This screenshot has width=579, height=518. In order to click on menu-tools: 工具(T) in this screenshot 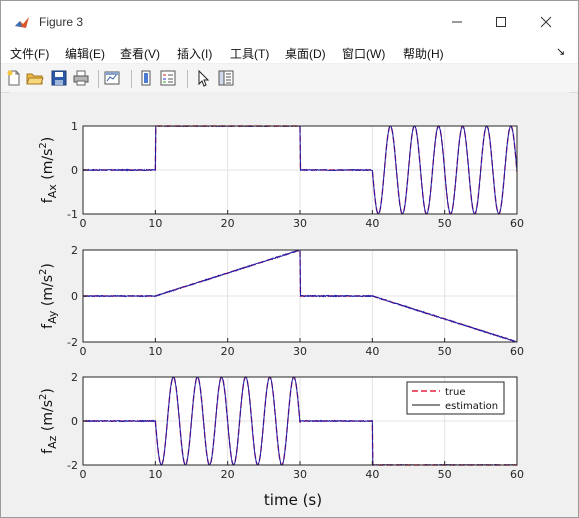, I will do `click(249, 53)`.